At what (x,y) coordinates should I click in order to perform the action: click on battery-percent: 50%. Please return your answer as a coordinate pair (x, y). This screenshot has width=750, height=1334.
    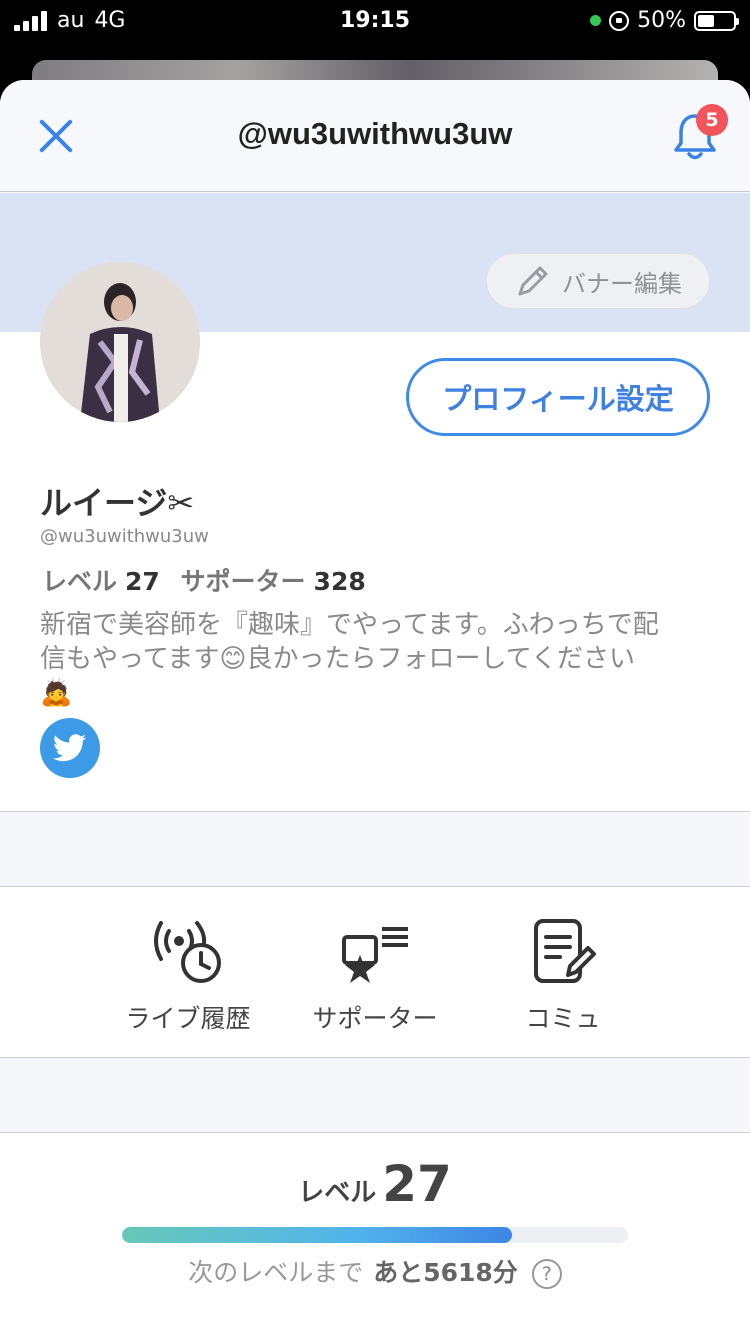
    Looking at the image, I should click on (661, 20).